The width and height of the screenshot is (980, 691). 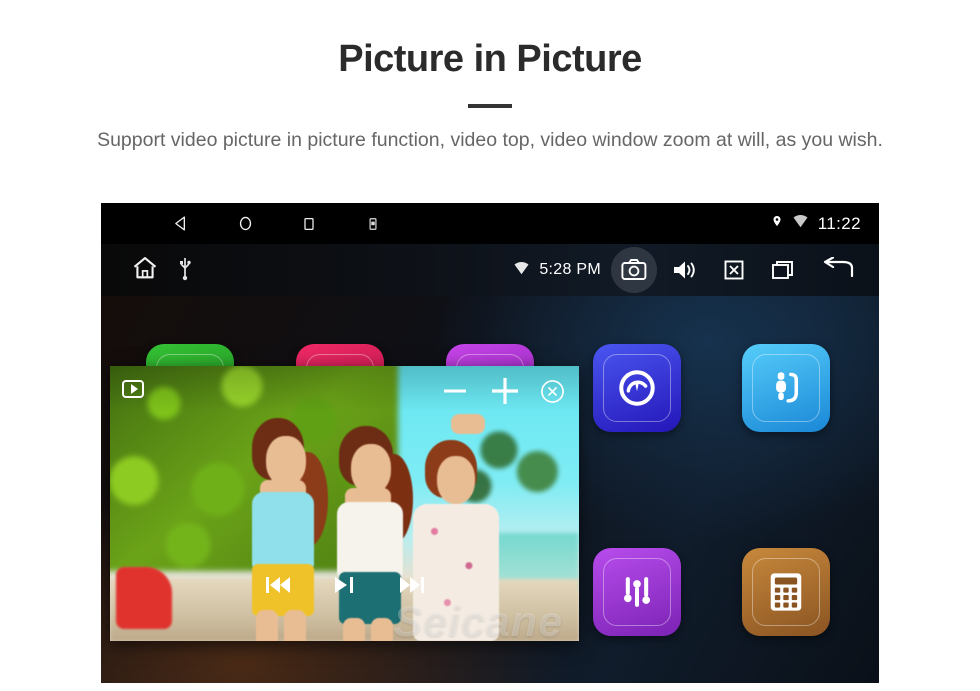 I want to click on calculator-icon, so click(x=786, y=592).